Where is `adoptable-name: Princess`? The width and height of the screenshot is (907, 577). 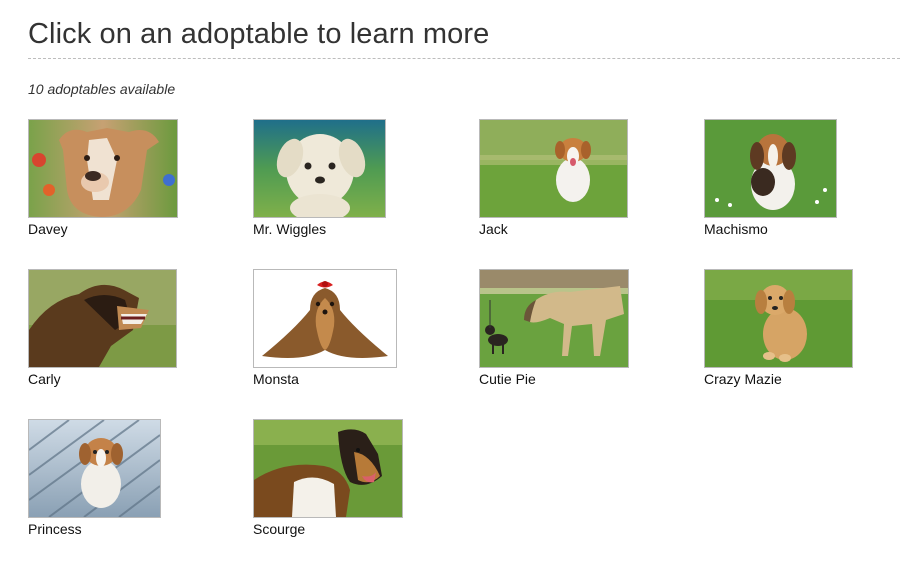
adoptable-name: Princess is located at coordinates (94, 529).